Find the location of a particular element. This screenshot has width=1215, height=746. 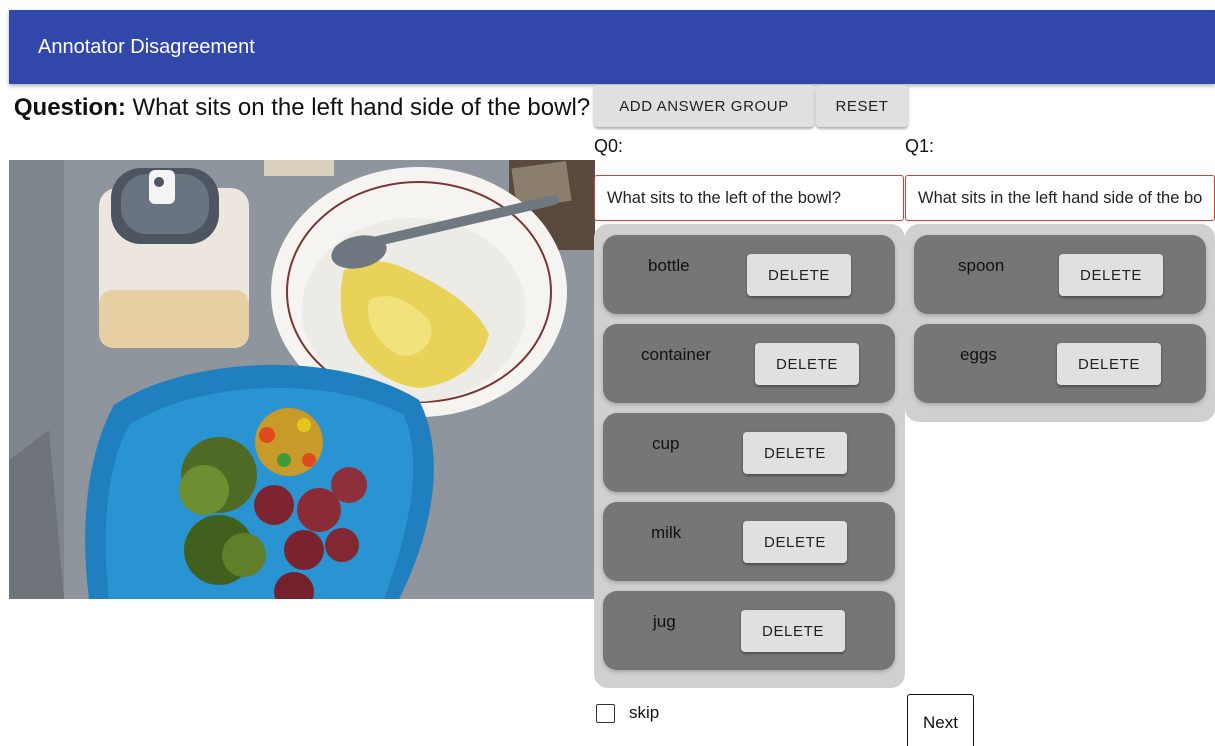

answer-card: bottle DELETE is located at coordinates (749, 274).